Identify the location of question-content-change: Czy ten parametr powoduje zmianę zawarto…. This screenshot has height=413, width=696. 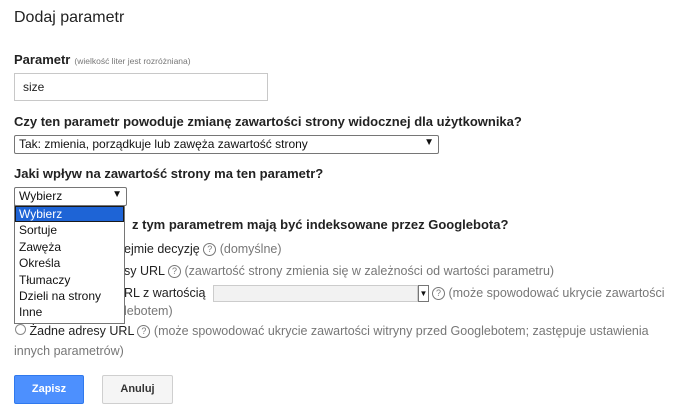
(268, 121).